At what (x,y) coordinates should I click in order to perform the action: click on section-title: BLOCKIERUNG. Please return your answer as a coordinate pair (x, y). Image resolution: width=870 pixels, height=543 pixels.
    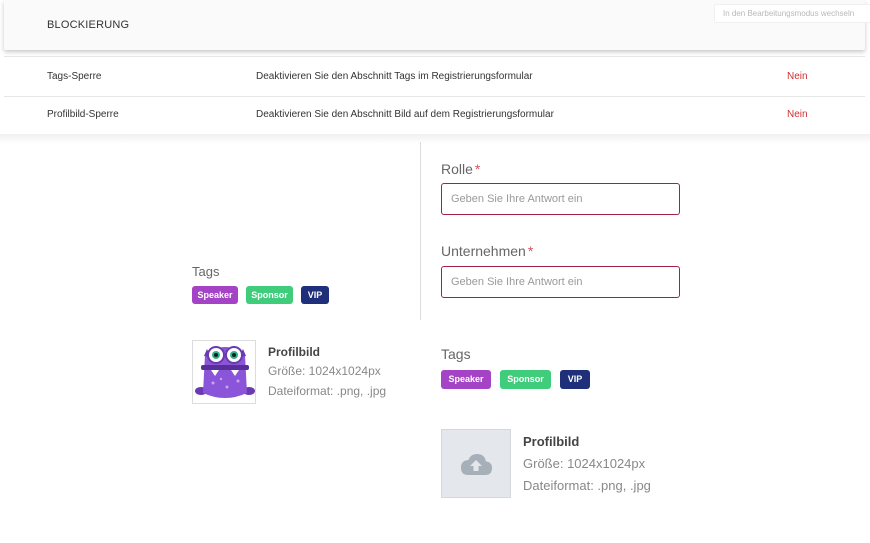
    Looking at the image, I should click on (88, 25).